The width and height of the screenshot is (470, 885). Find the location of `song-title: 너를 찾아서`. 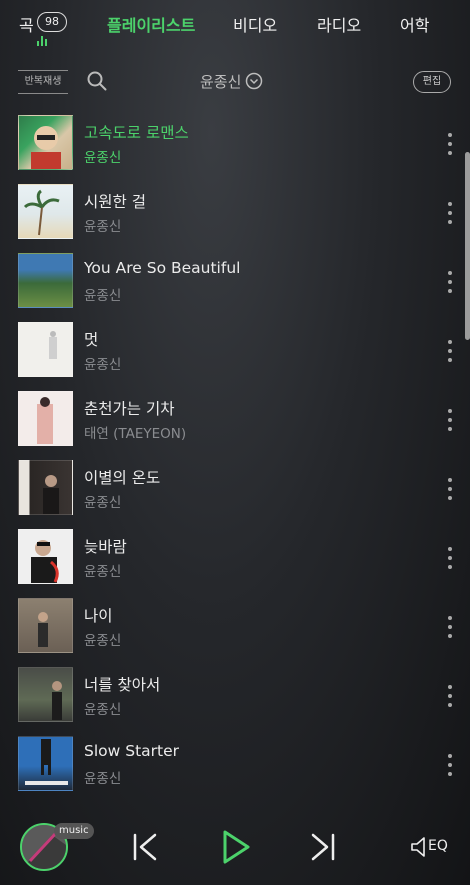

song-title: 너를 찾아서 is located at coordinates (122, 685).